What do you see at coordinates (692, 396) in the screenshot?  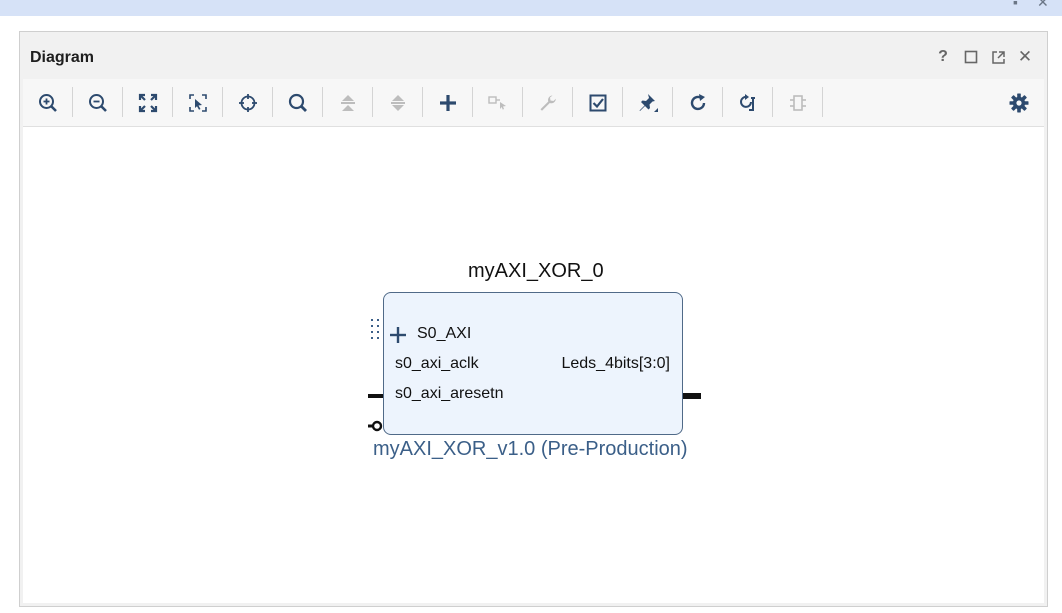 I see `leds-output-pin` at bounding box center [692, 396].